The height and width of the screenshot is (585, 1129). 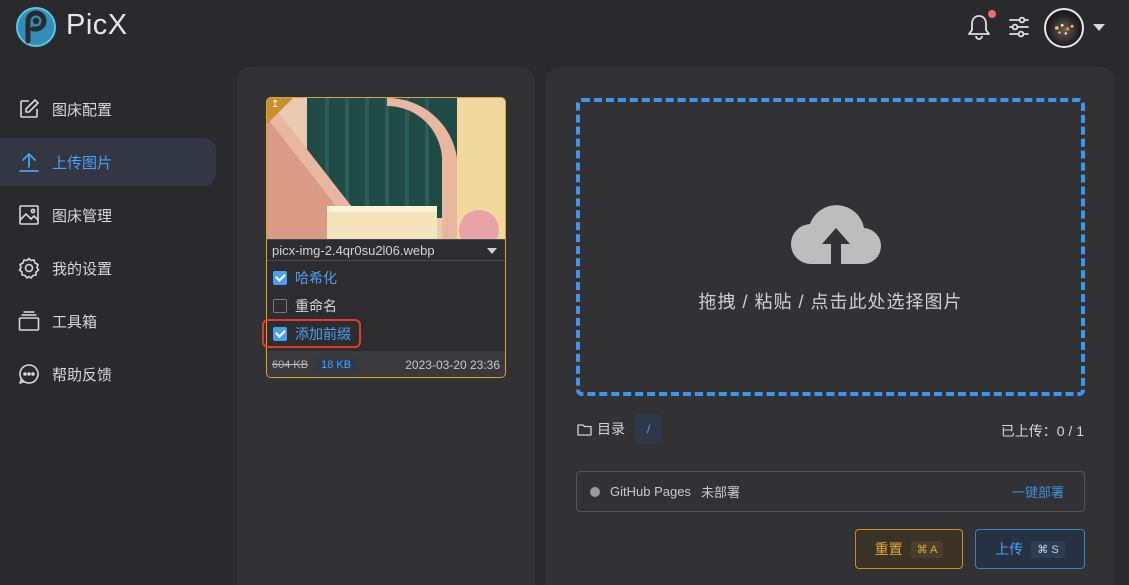 What do you see at coordinates (311, 333) in the screenshot?
I see `highlight-annotation` at bounding box center [311, 333].